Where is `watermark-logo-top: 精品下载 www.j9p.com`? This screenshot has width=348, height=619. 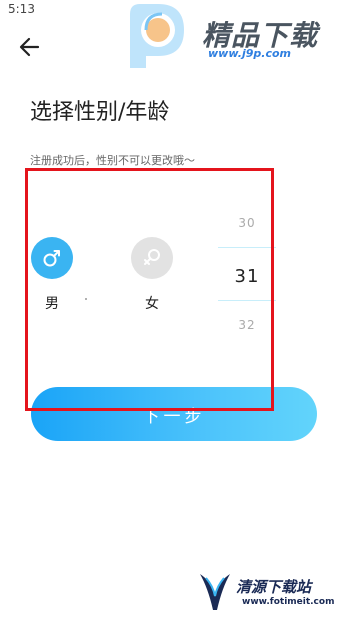
watermark-logo-top: 精品下载 www.j9p.com is located at coordinates (225, 35).